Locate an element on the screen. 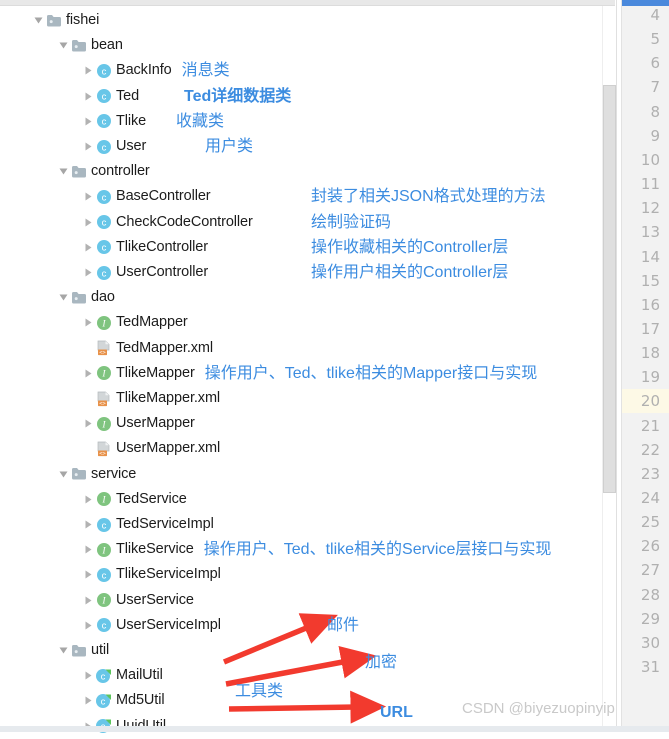  tree-row: c BackInfo 消息类 is located at coordinates (156, 70).